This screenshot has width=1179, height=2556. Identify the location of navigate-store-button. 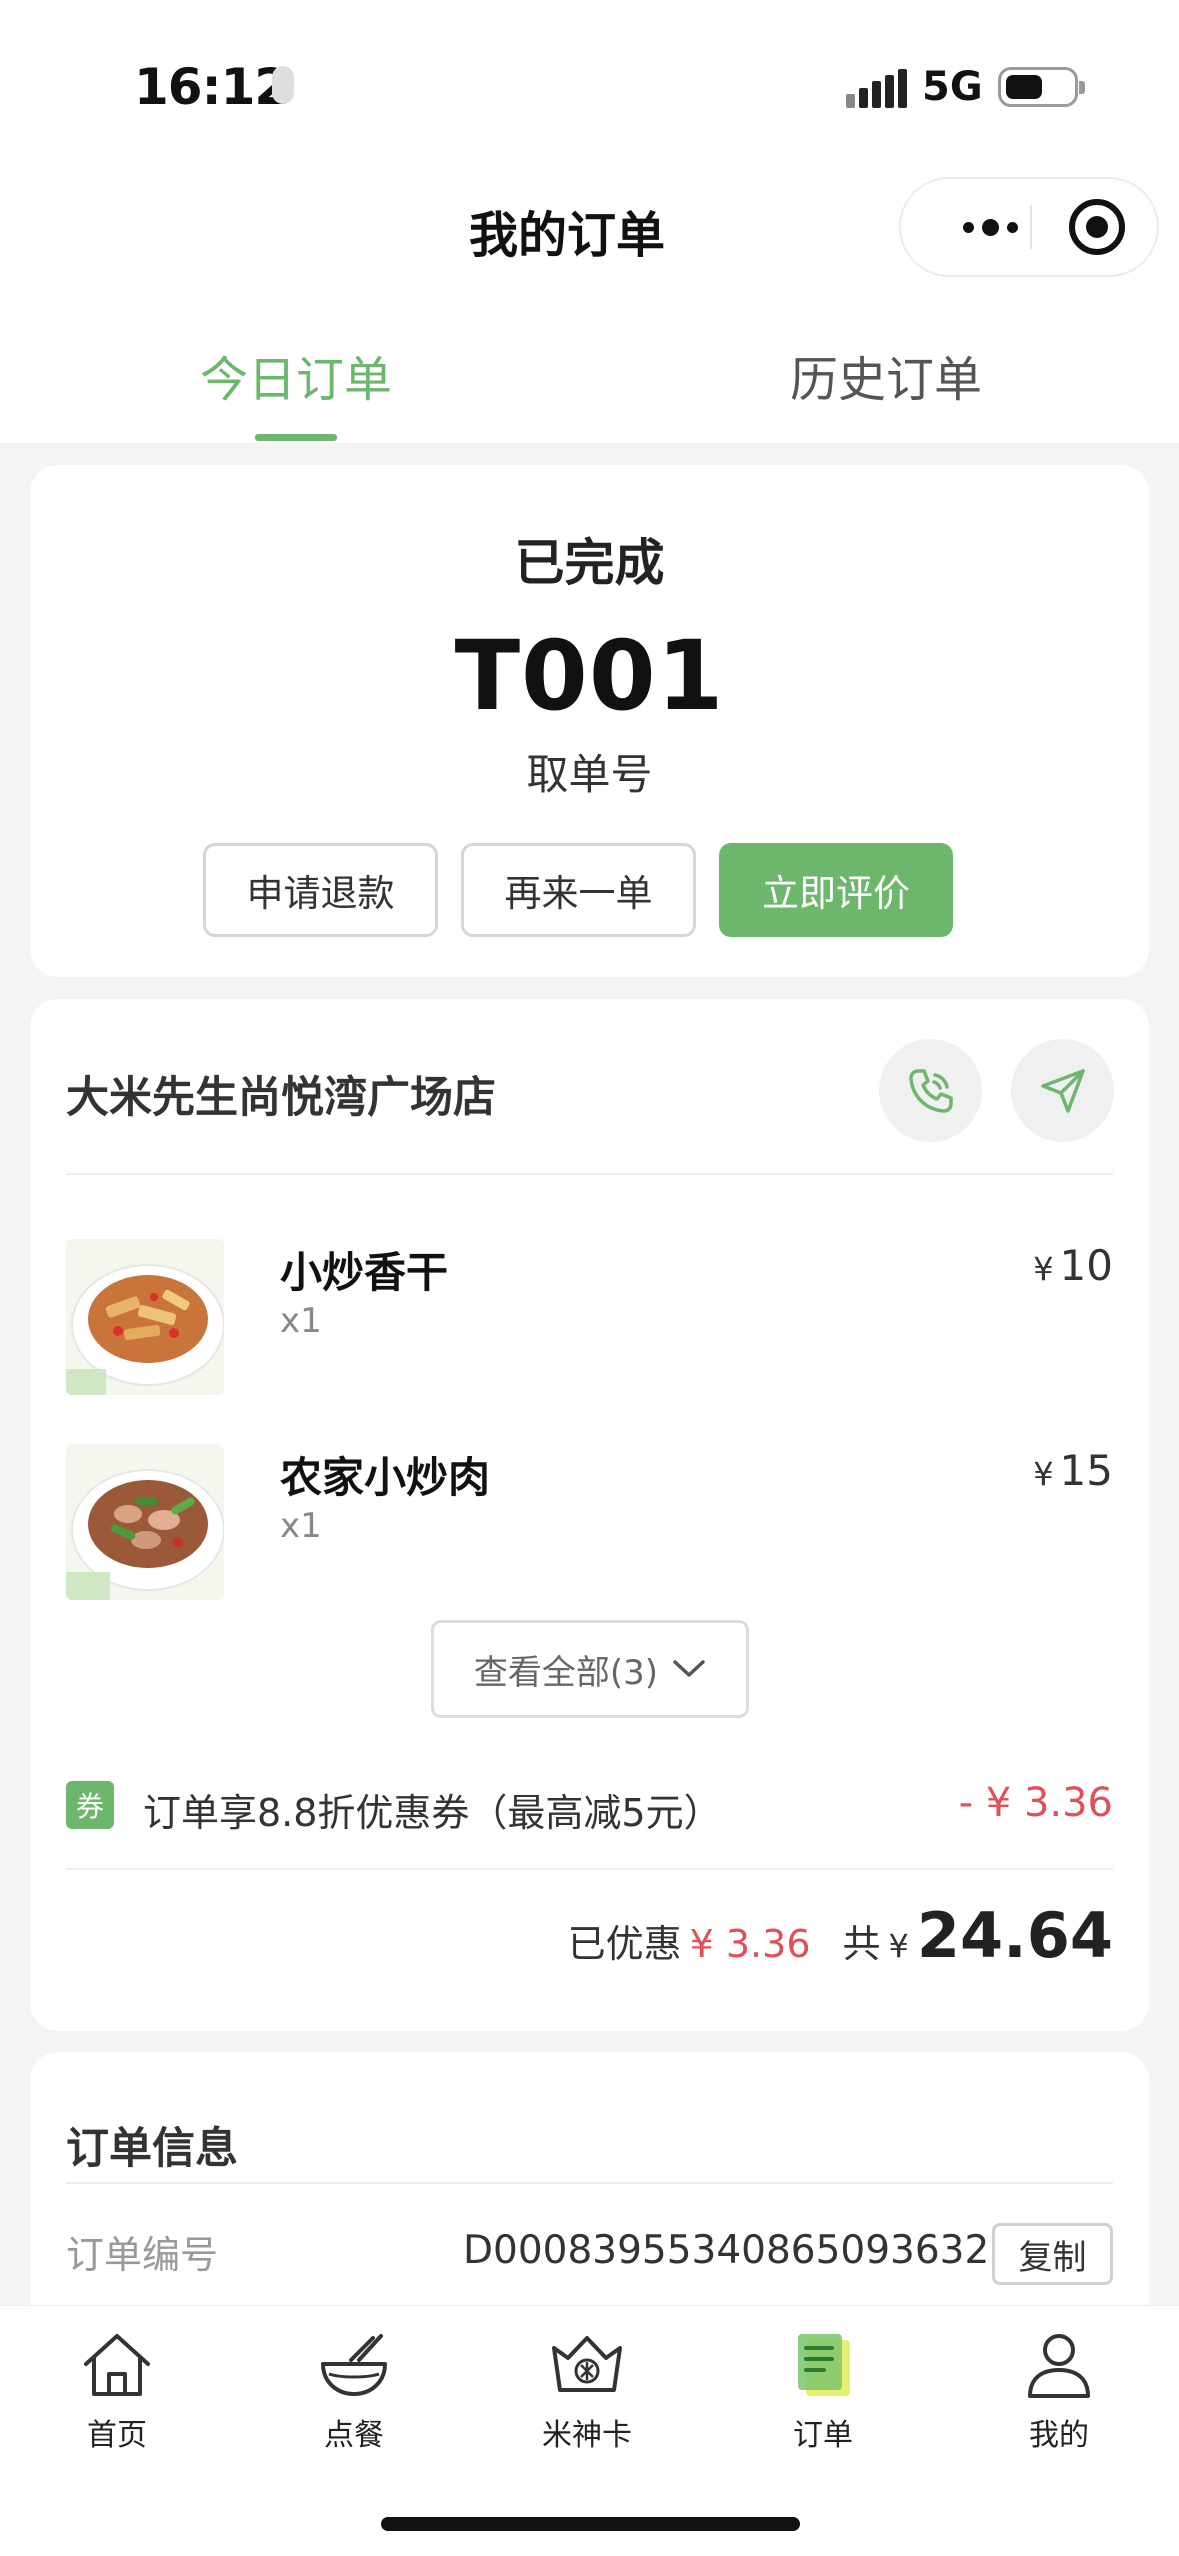
(1062, 1090).